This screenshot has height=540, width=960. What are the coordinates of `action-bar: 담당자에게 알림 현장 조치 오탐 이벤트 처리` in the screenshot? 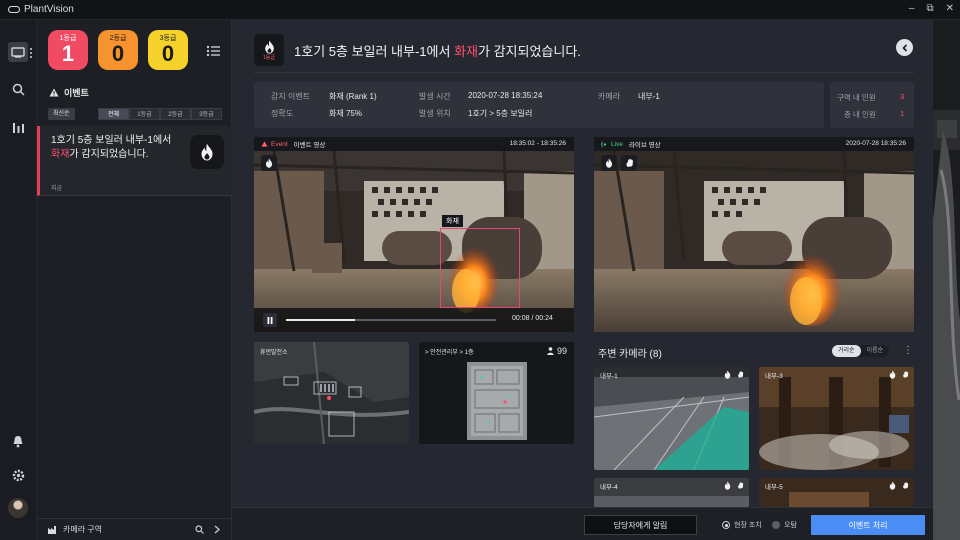 It's located at (582, 523).